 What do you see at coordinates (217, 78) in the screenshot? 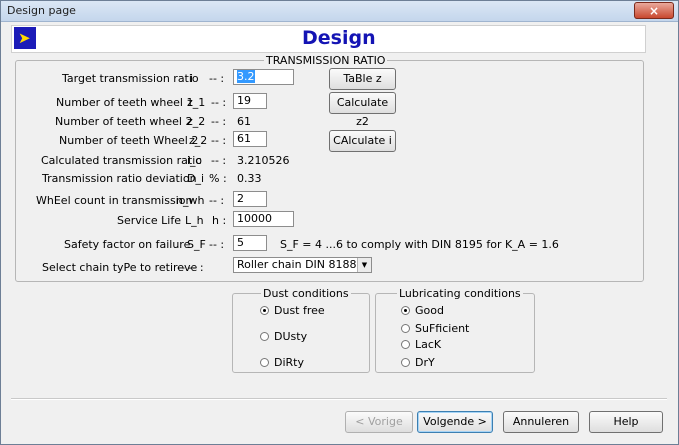
I see `target-ratio-unit: -- :` at bounding box center [217, 78].